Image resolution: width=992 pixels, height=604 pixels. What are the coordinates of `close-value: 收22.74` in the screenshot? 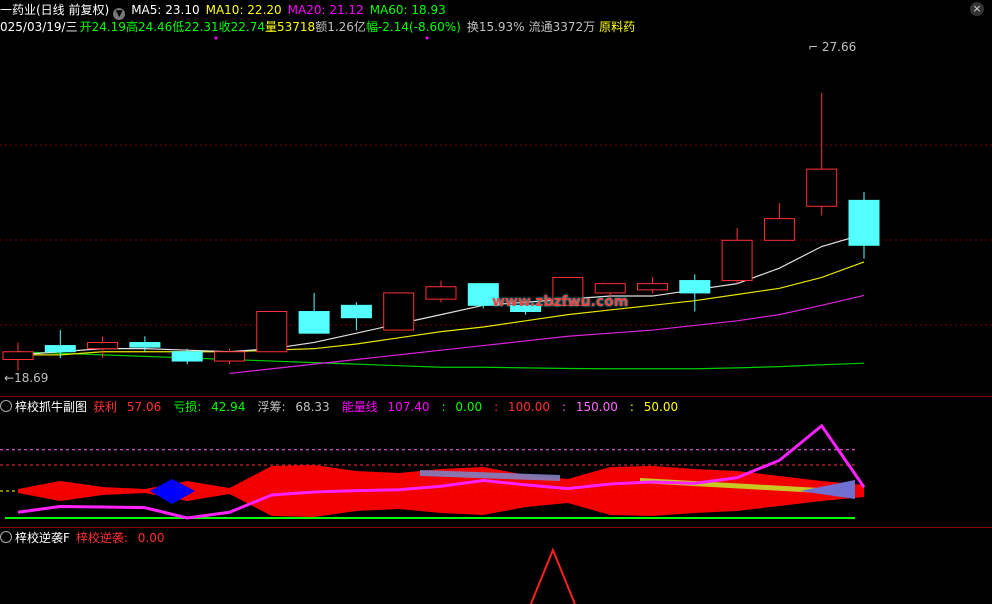 It's located at (242, 27).